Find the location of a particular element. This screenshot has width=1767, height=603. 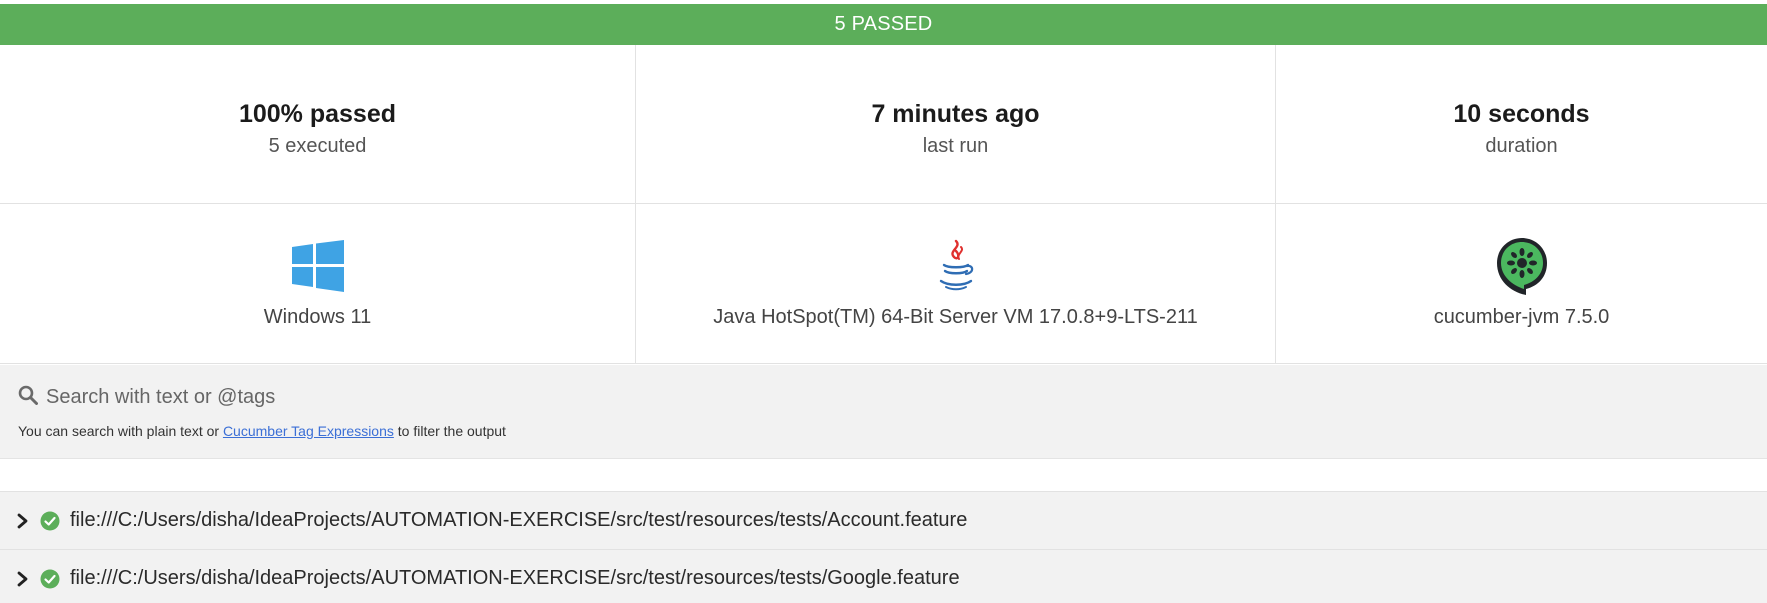

stat-passed: 100% passed 5 executed is located at coordinates (318, 124).